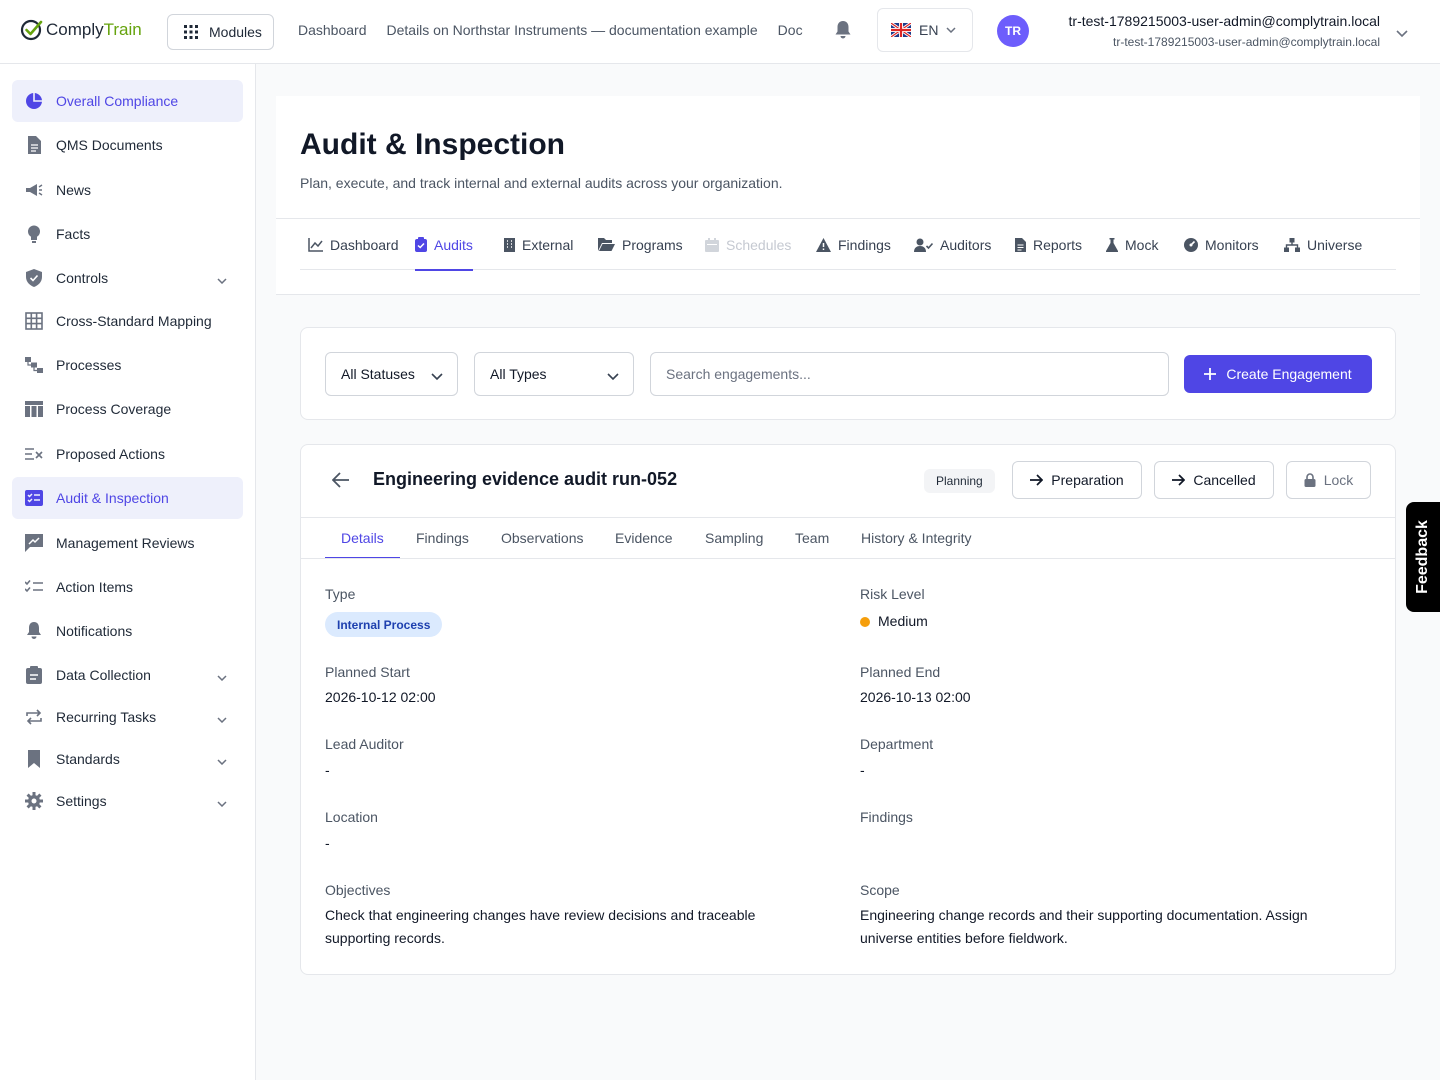  What do you see at coordinates (901, 30) in the screenshot?
I see `uk-flag-icon` at bounding box center [901, 30].